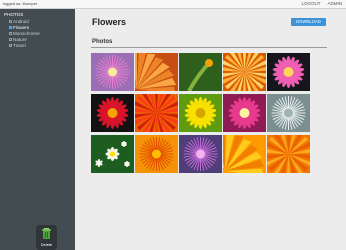  What do you see at coordinates (321, 4) in the screenshot?
I see `top-nav: LOGOUT ADMIN` at bounding box center [321, 4].